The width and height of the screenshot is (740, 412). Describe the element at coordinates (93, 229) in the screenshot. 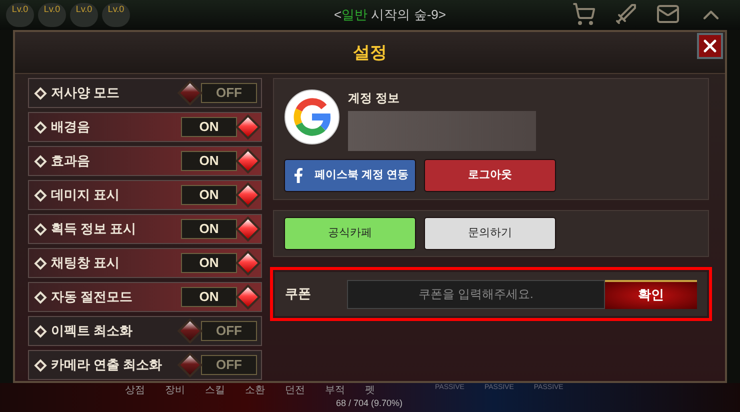

I see `setting-label: 획득 정보 표시` at that location.